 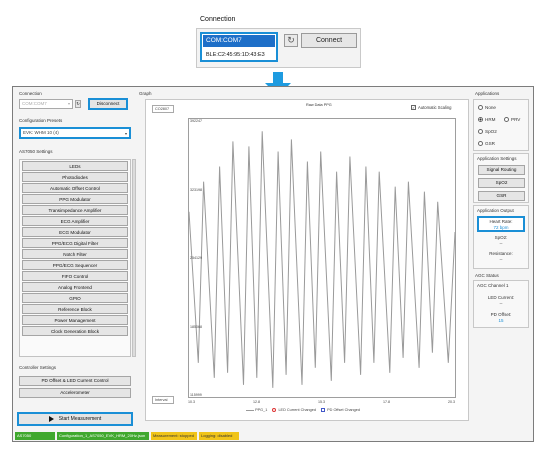 What do you see at coordinates (501, 183) in the screenshot?
I see `spo2-settings-button: SpO2` at bounding box center [501, 183].